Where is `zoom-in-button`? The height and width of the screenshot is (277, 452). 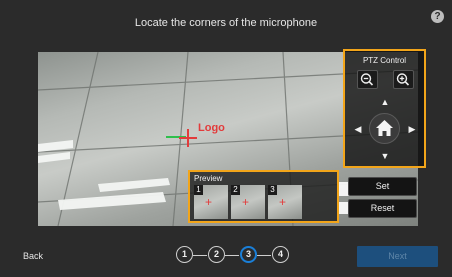
zoom-in-button is located at coordinates (403, 79).